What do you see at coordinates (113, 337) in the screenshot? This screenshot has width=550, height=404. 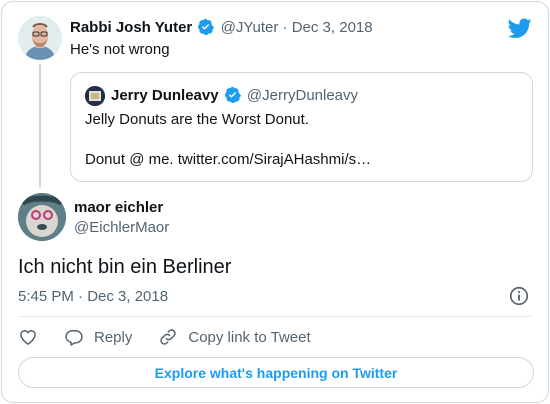 I see `reply-label: Reply` at bounding box center [113, 337].